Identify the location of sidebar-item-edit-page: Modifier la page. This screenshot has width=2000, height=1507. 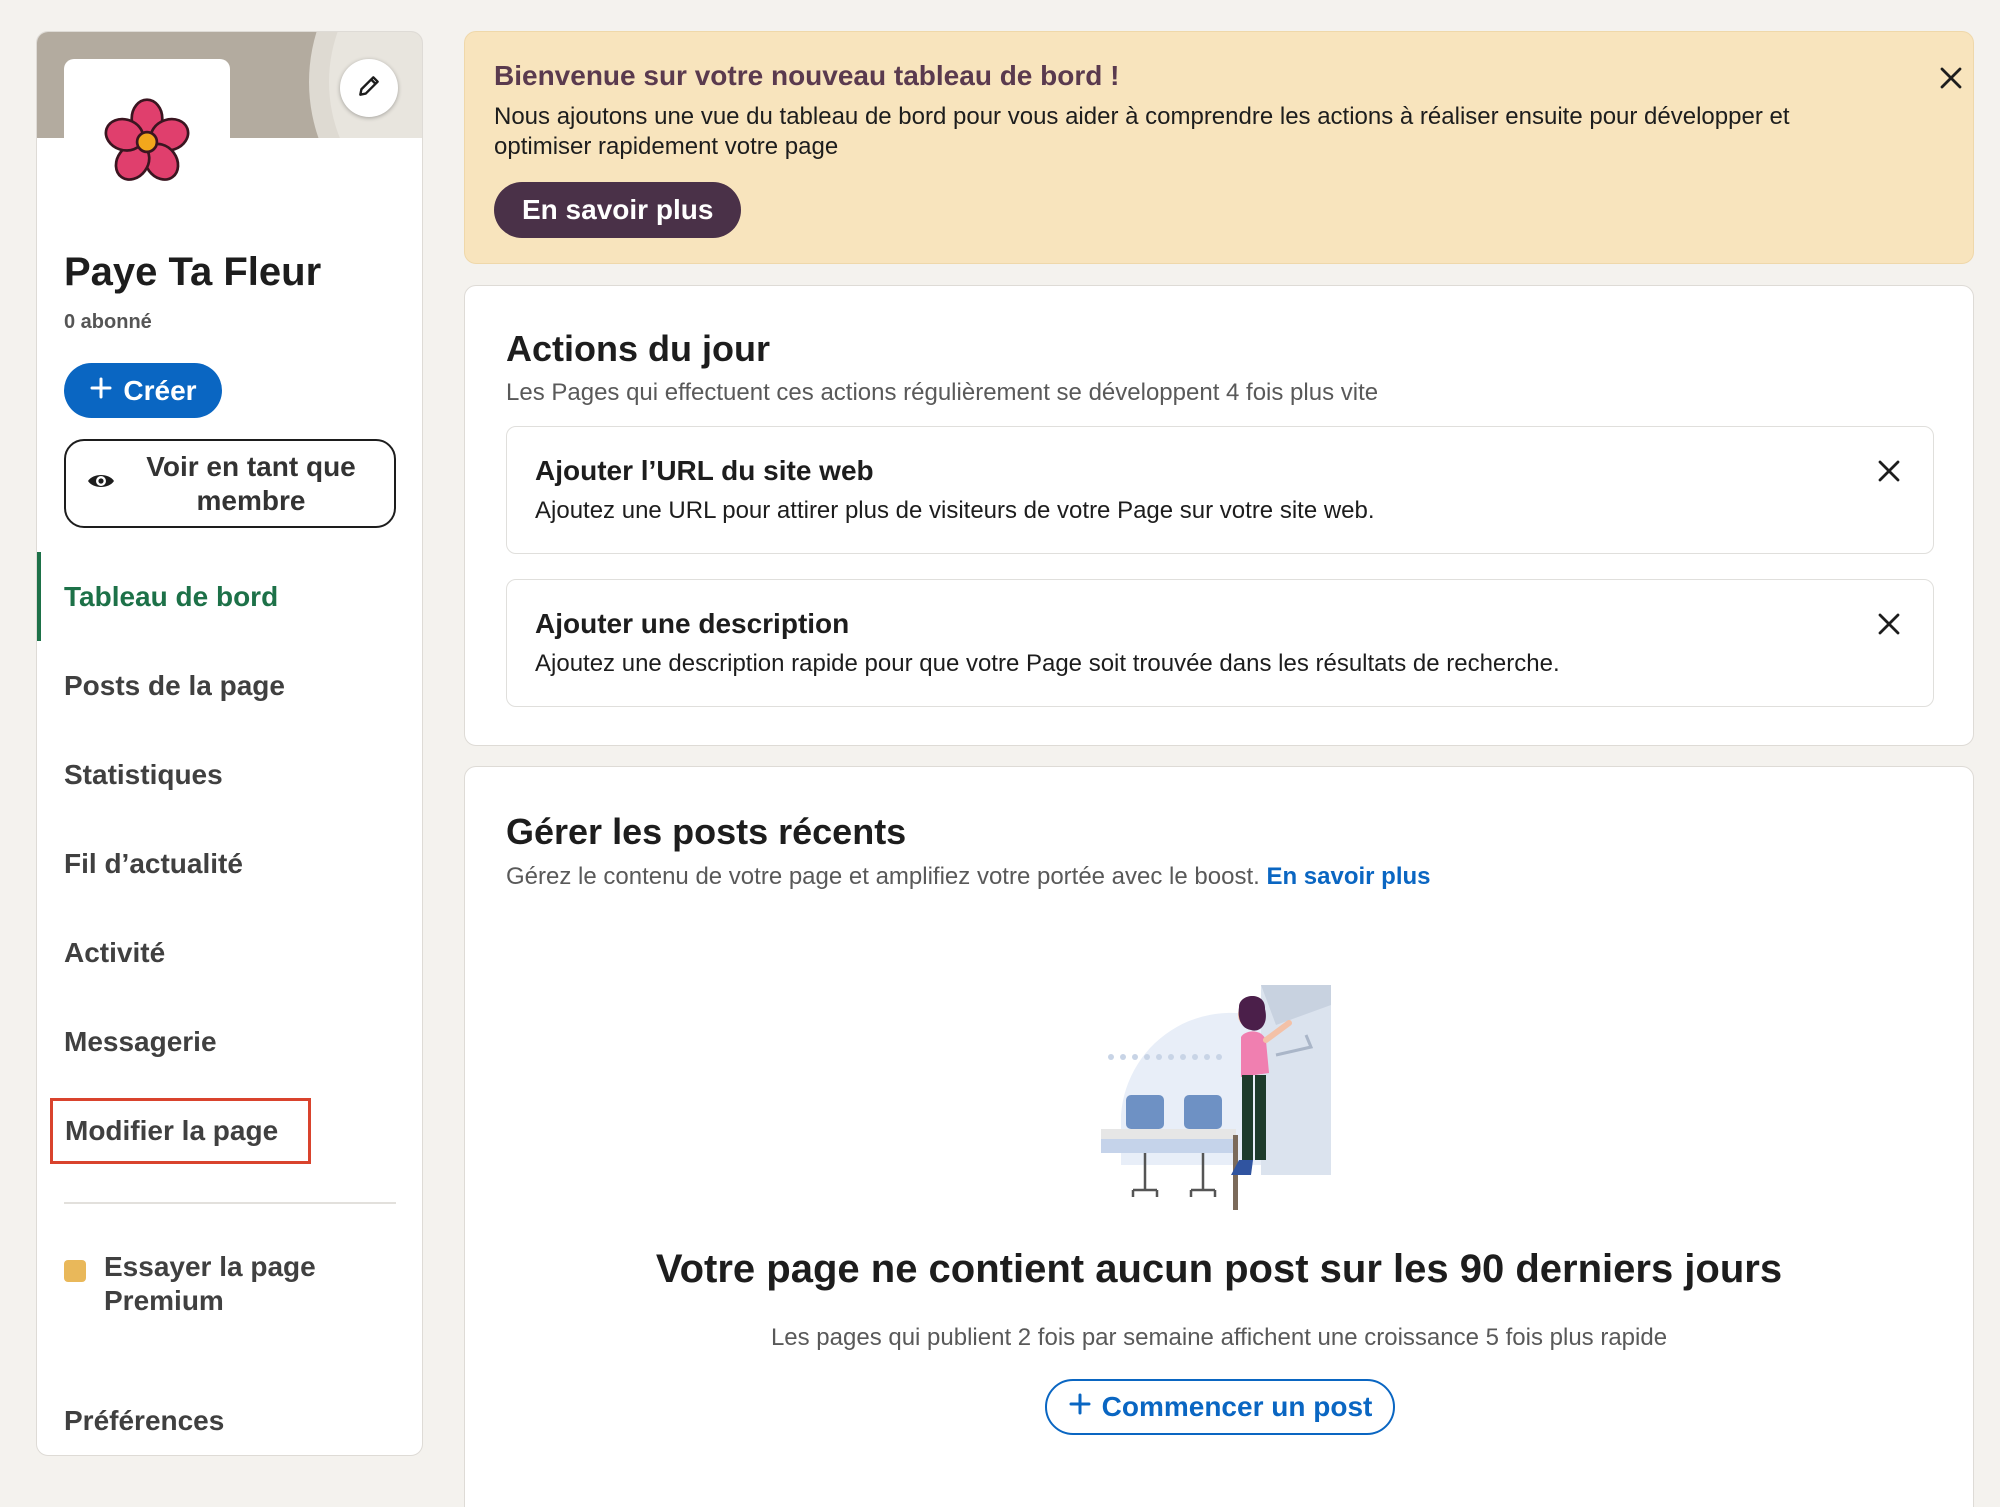
(229, 1130).